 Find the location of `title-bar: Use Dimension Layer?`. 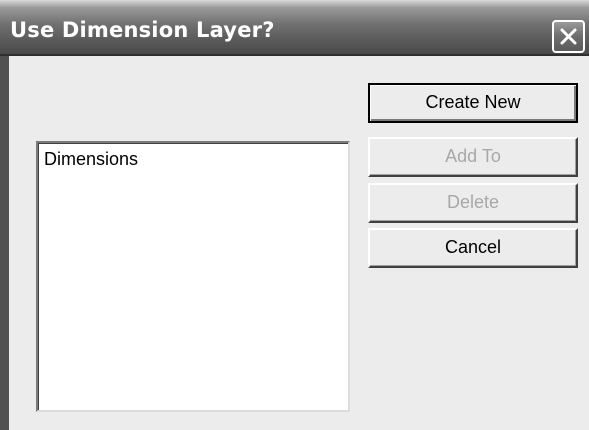

title-bar: Use Dimension Layer? is located at coordinates (294, 28).